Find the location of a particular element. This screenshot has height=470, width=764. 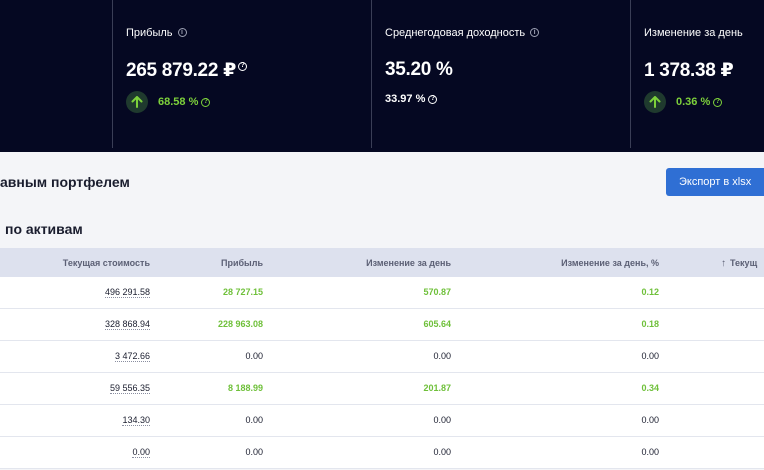

header-current-value: Текущая стоимость is located at coordinates (106, 263).